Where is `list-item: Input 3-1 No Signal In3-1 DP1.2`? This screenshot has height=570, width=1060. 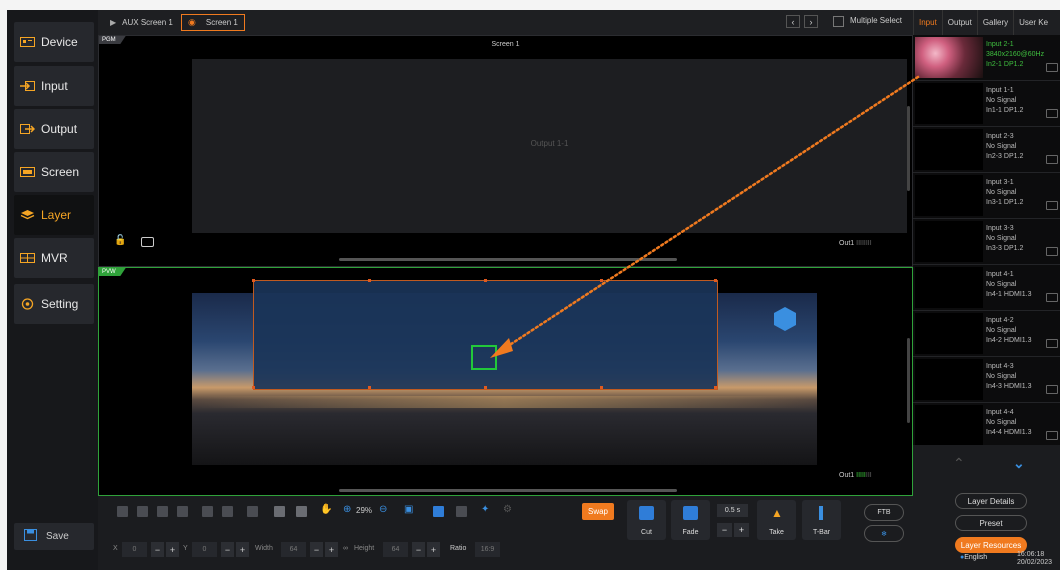 list-item: Input 3-1 No Signal In3-1 DP1.2 is located at coordinates (986, 196).